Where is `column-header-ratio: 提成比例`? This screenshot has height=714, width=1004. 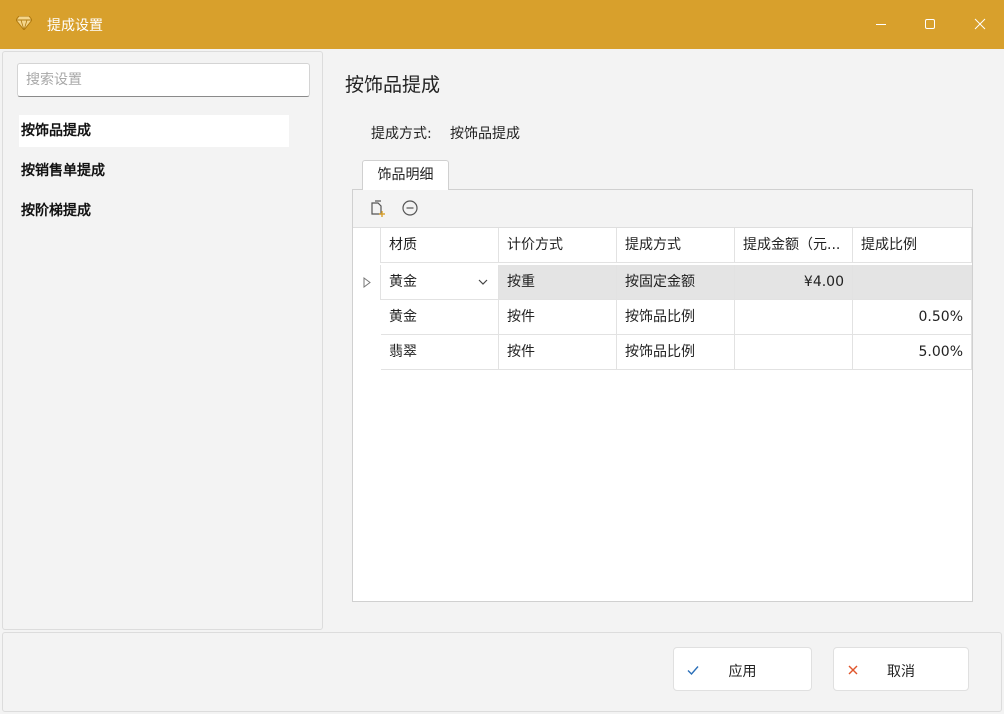
column-header-ratio: 提成比例 is located at coordinates (912, 245).